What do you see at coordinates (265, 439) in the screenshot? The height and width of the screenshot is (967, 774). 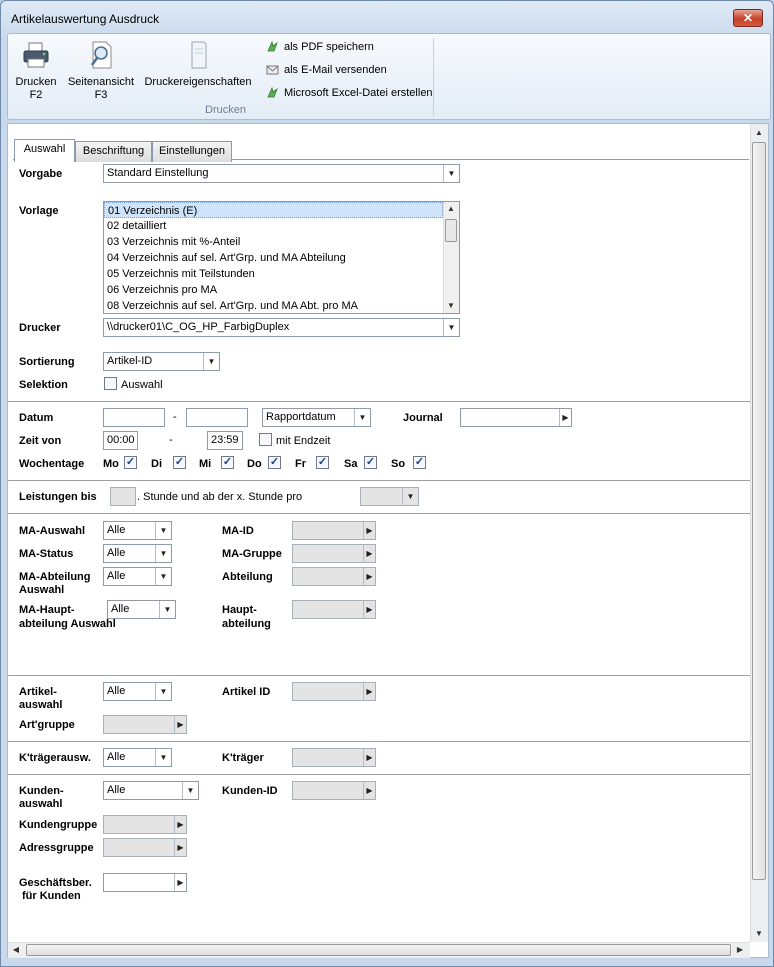 I see `mit-endzeit-checkbox` at bounding box center [265, 439].